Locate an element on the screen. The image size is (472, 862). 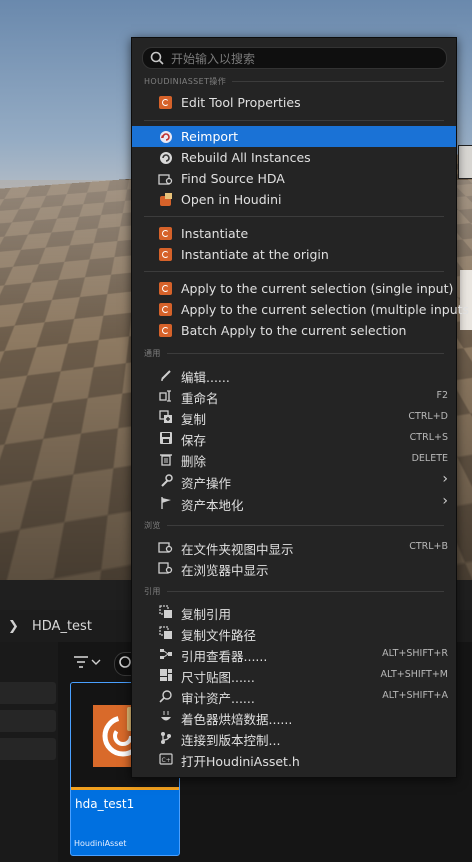
menu-item-asset-localization: 资产本地化 › is located at coordinates (294, 502).